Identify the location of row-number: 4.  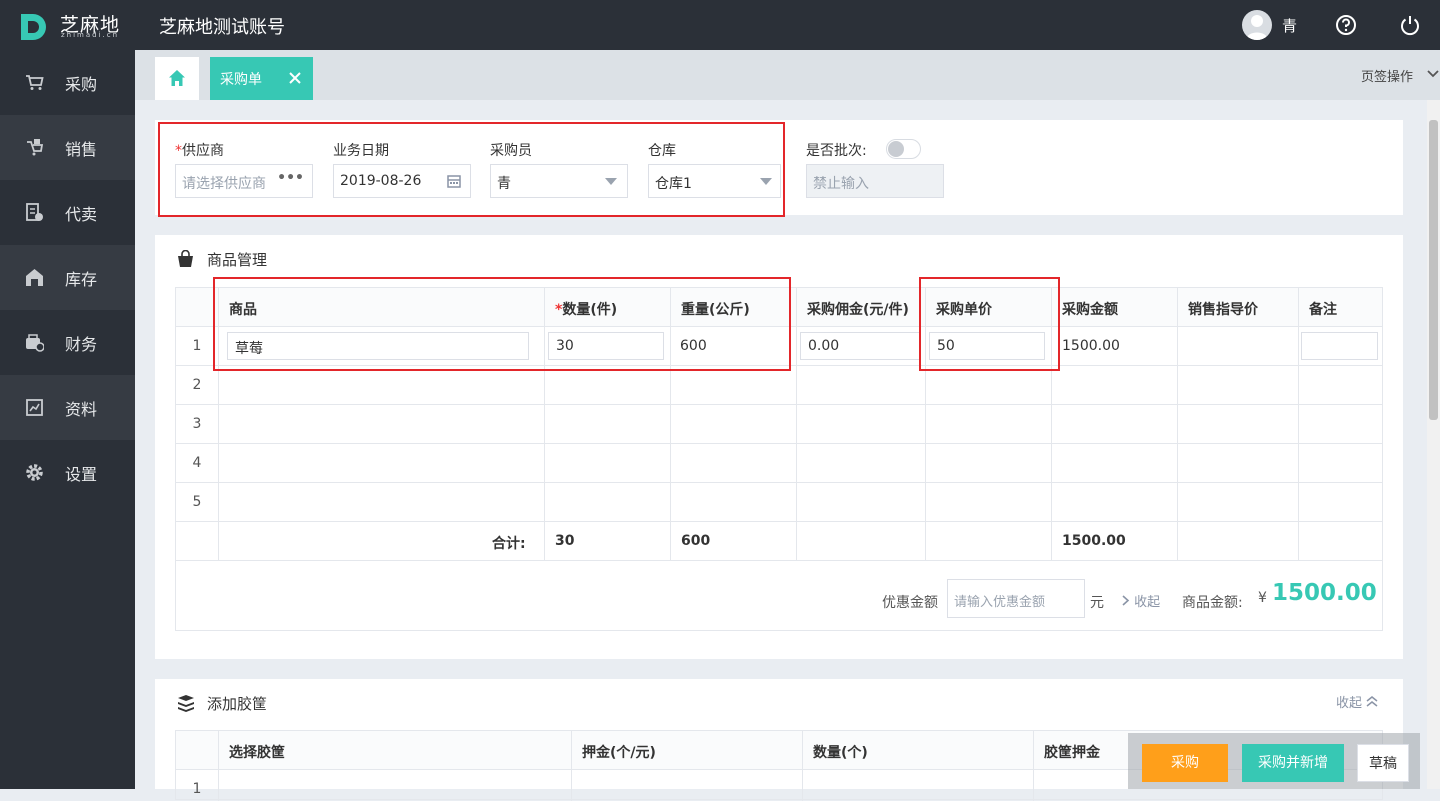
(197, 463).